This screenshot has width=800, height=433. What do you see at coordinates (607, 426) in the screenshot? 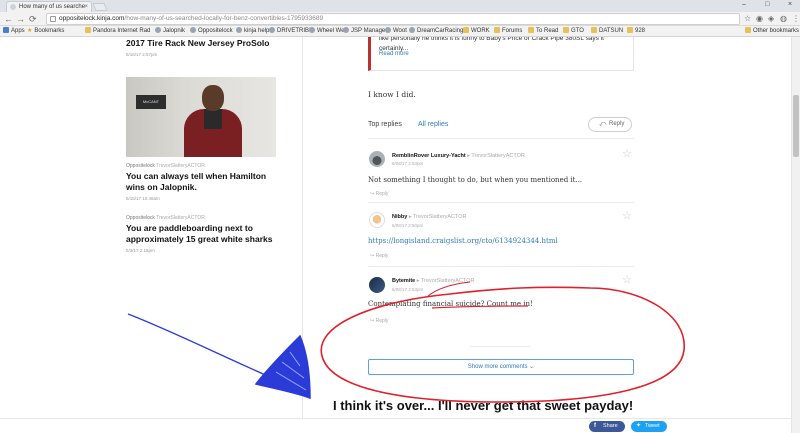
I see `facebook-share-button: f Share` at bounding box center [607, 426].